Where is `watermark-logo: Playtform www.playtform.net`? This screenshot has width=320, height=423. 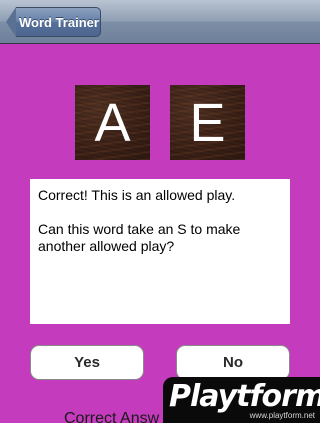
watermark-logo: Playtform www.playtform.net is located at coordinates (241, 400).